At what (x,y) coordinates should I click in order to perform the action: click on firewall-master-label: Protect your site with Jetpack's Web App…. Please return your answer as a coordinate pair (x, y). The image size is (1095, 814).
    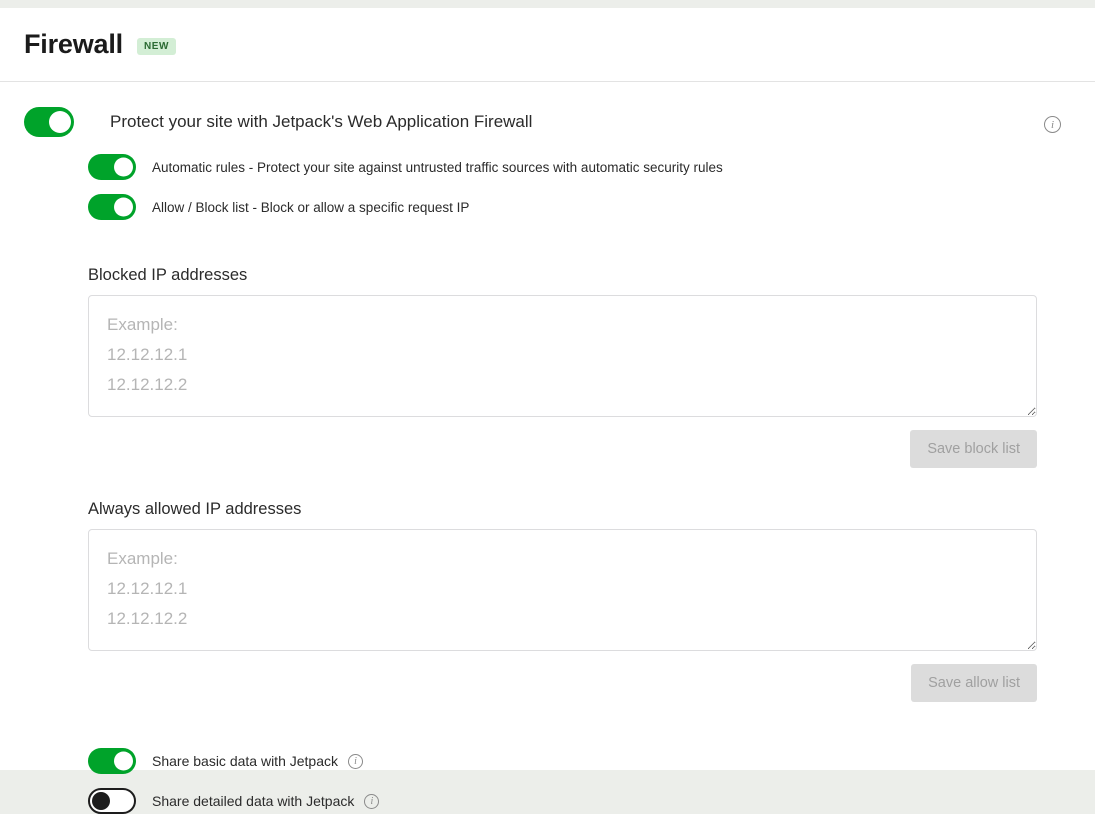
    Looking at the image, I should click on (321, 121).